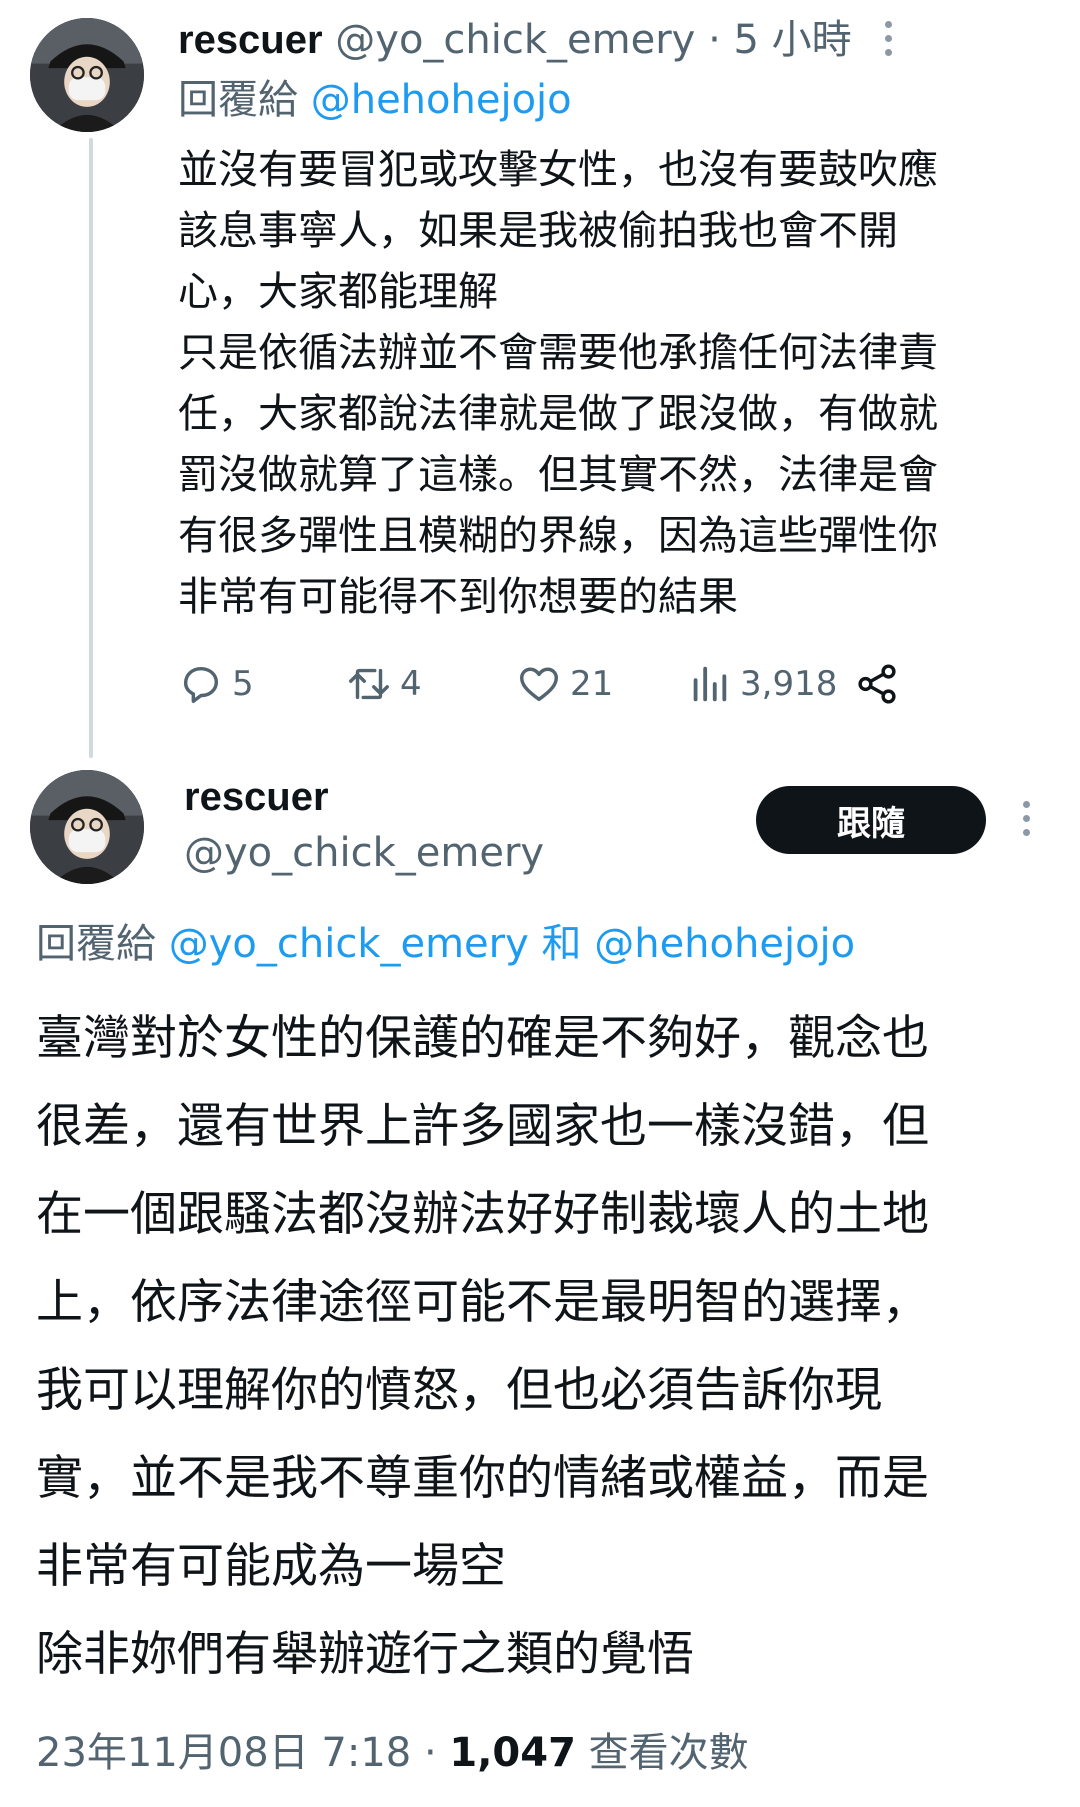 This screenshot has height=1807, width=1080. I want to click on reply-context: 回覆給 @yo_chick_emery 和 @hehohejojo, so click(445, 944).